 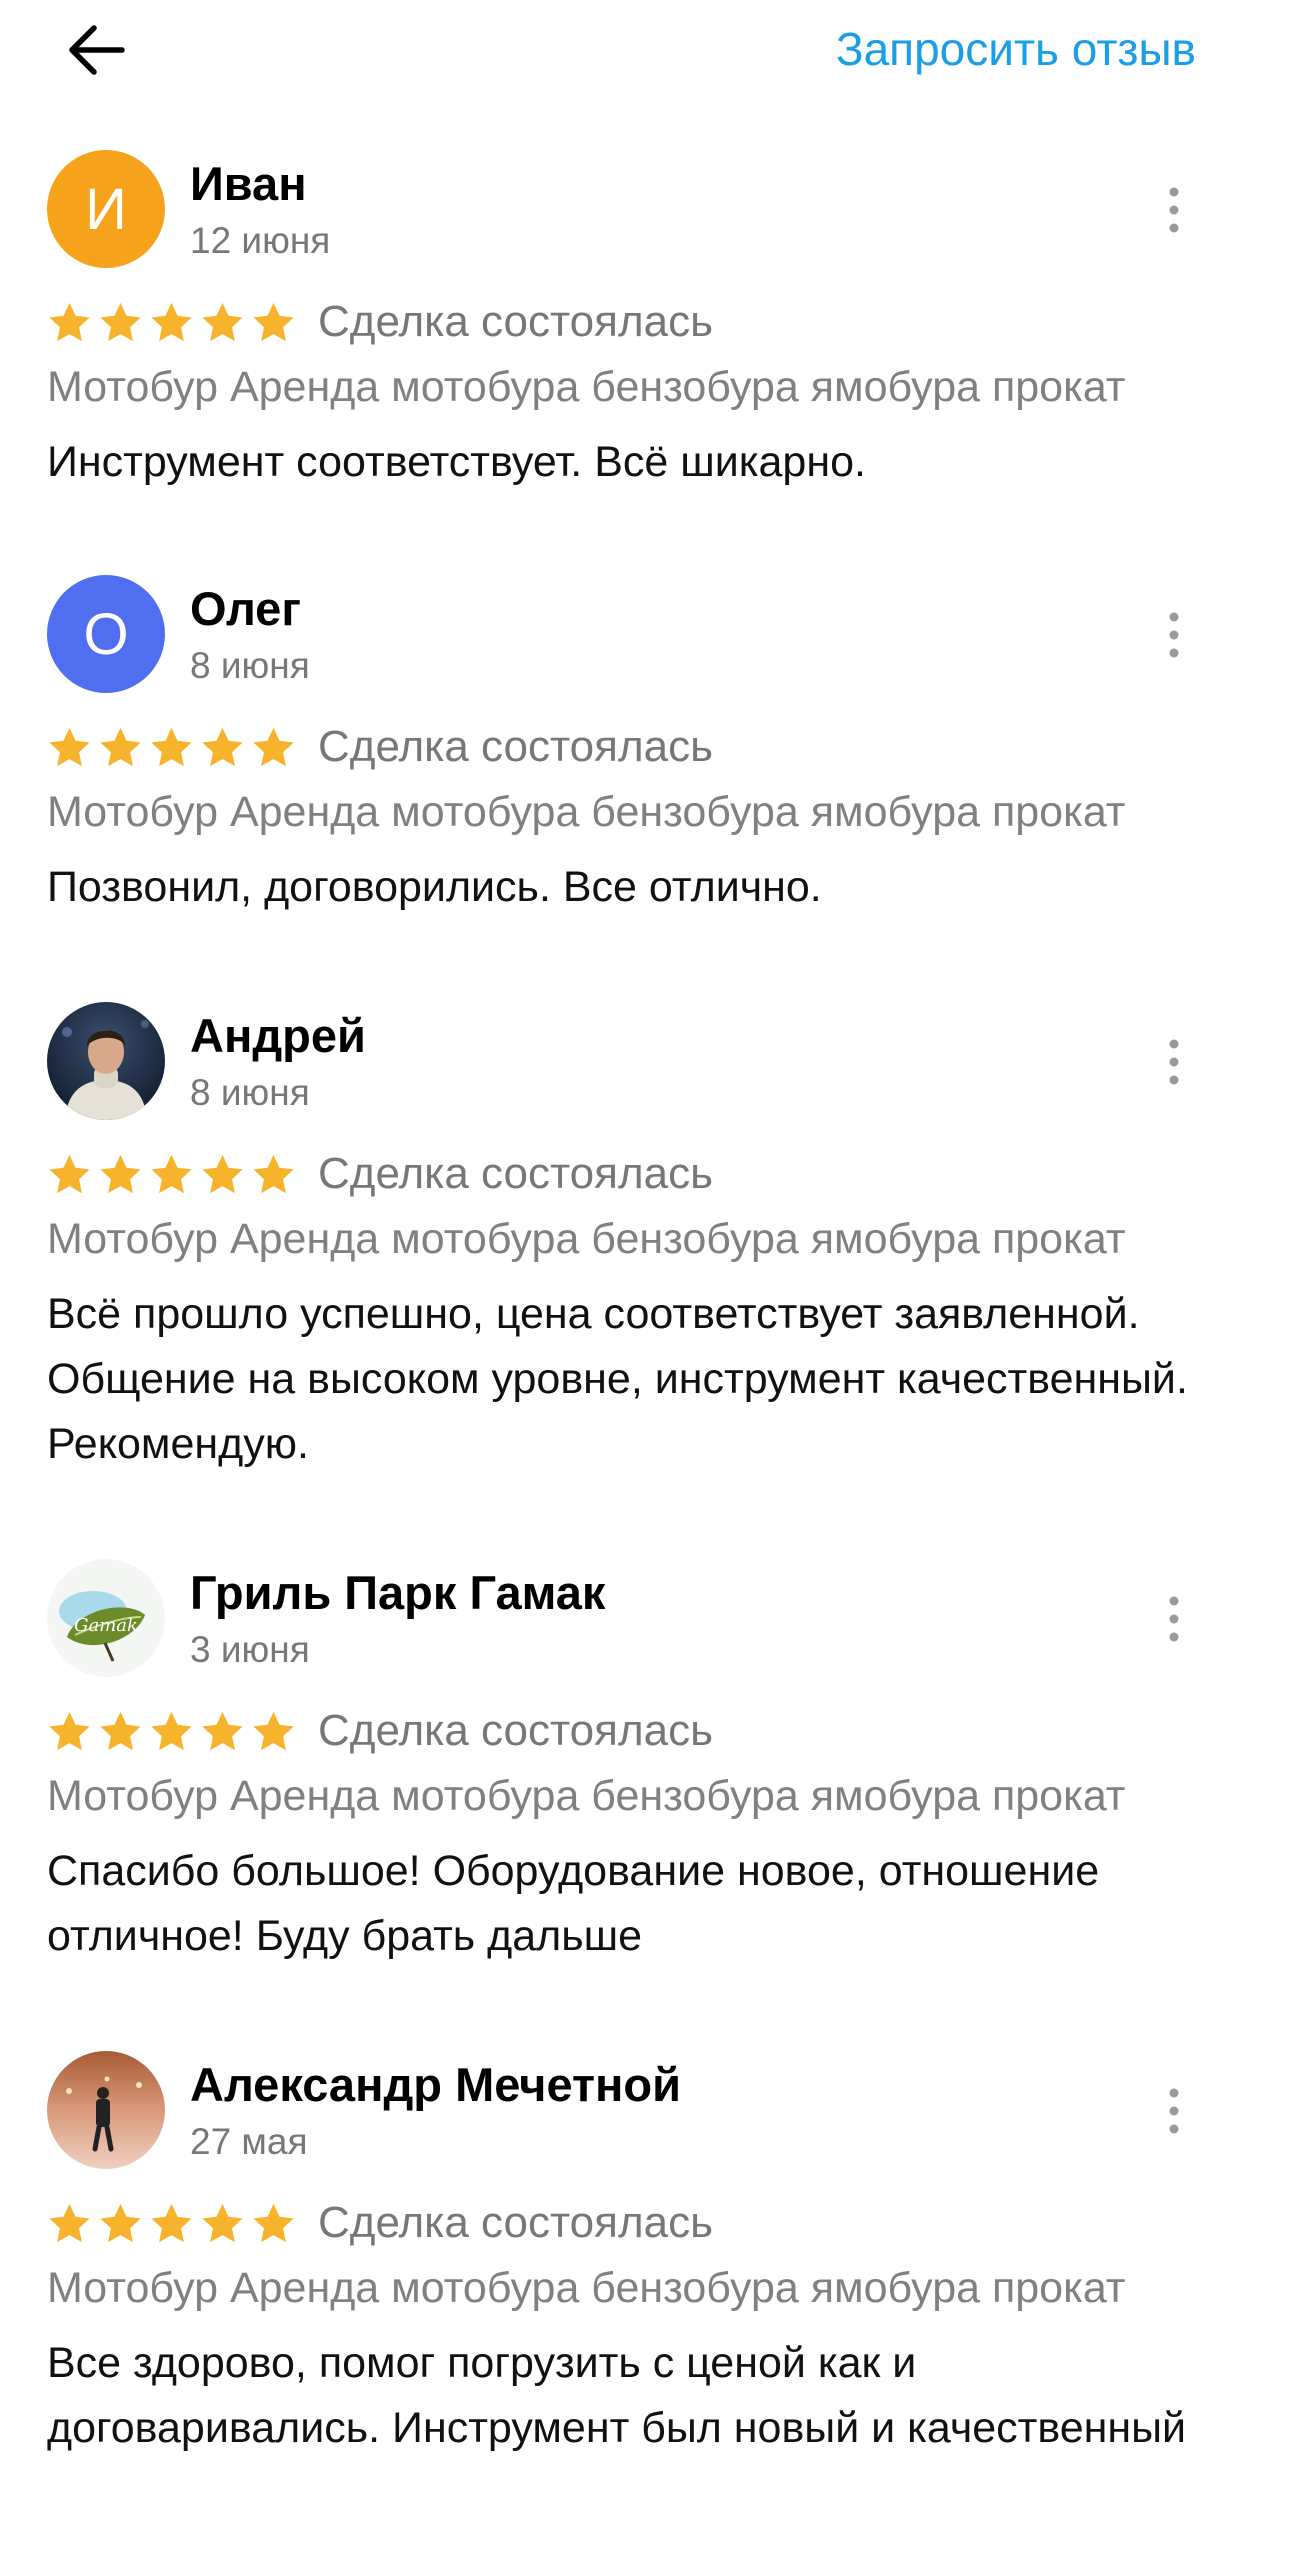 I want to click on review-text: Позвонил, договорились. Все отлично., so click(x=434, y=887).